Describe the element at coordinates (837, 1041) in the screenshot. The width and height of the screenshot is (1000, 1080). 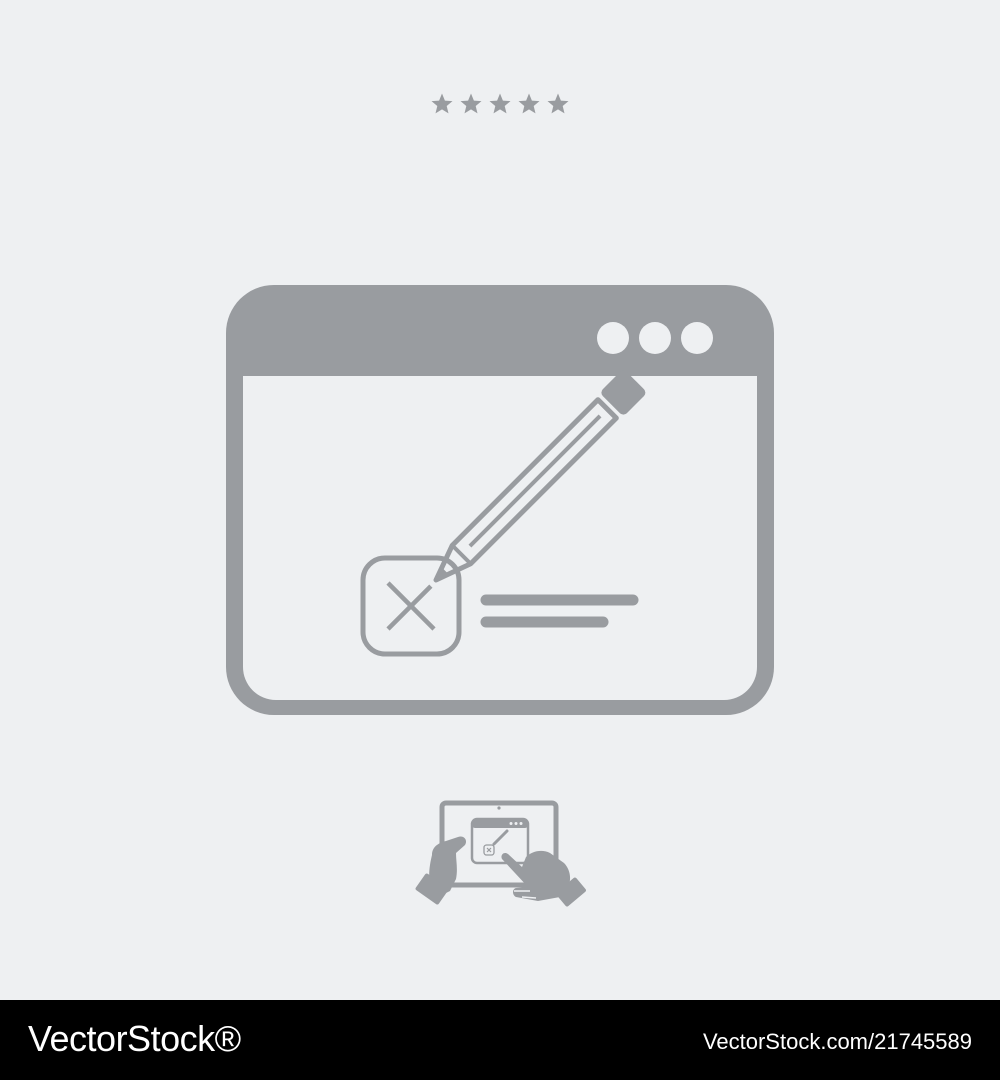
I see `image-credit: VectorStock.com/21745589` at that location.